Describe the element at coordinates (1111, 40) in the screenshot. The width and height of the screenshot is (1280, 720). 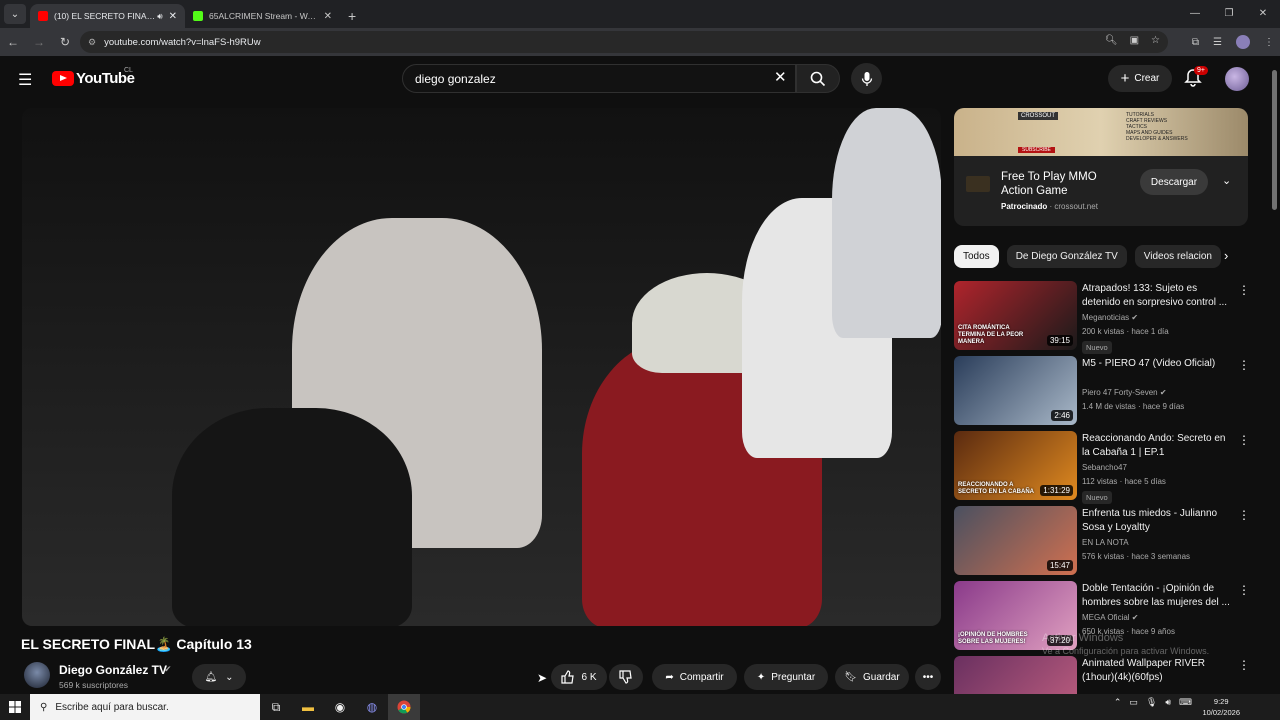
I see `zoom-icon: 🔍︎` at that location.